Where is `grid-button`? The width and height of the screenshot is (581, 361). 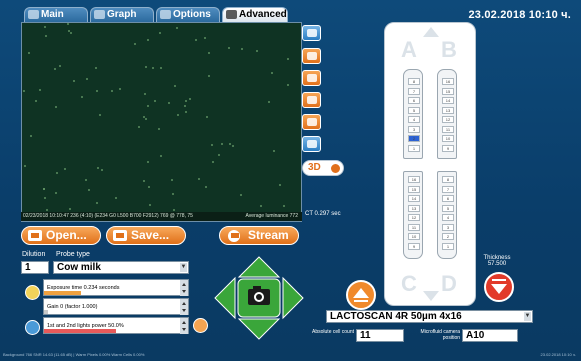
grid-button is located at coordinates (311, 78).